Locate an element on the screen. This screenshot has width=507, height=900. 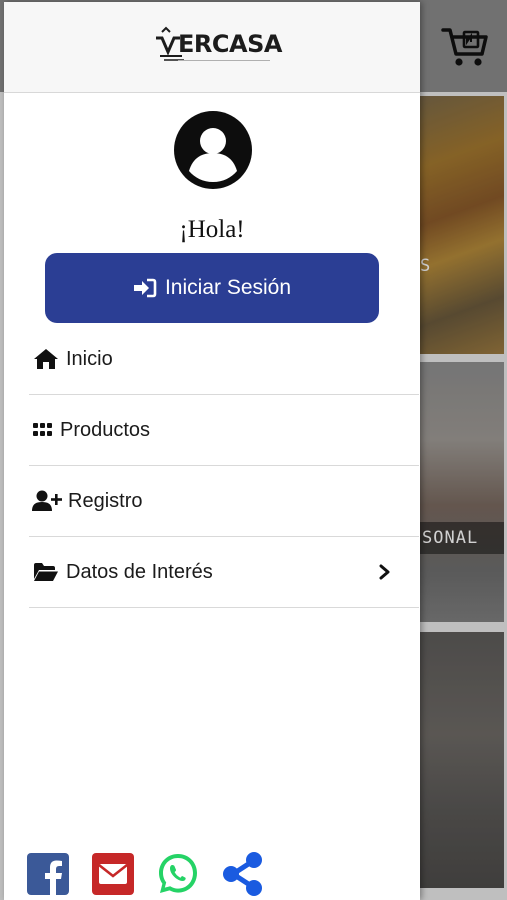
drawer-header: ERCASA is located at coordinates (212, 47).